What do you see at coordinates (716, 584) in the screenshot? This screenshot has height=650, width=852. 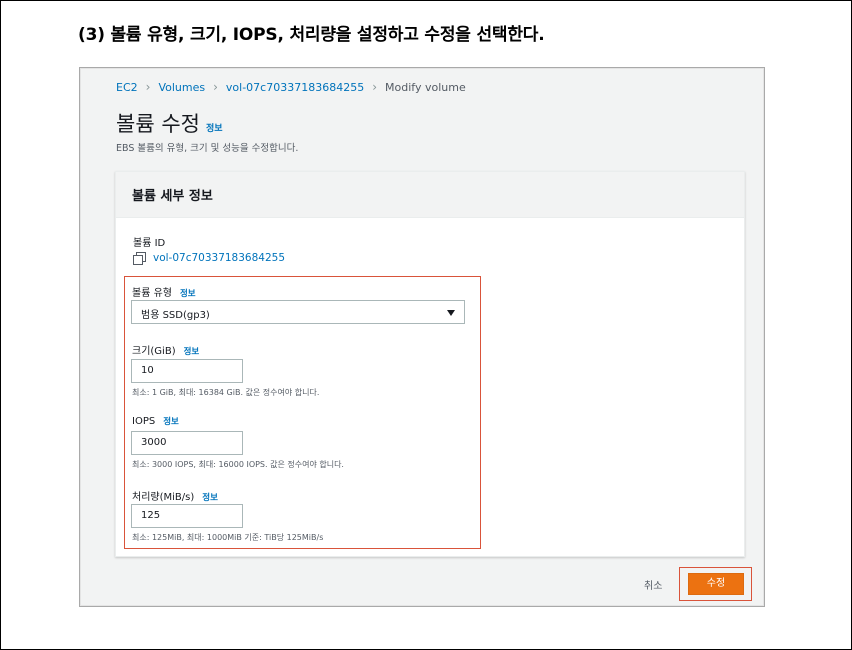 I see `modify-button: 수정` at bounding box center [716, 584].